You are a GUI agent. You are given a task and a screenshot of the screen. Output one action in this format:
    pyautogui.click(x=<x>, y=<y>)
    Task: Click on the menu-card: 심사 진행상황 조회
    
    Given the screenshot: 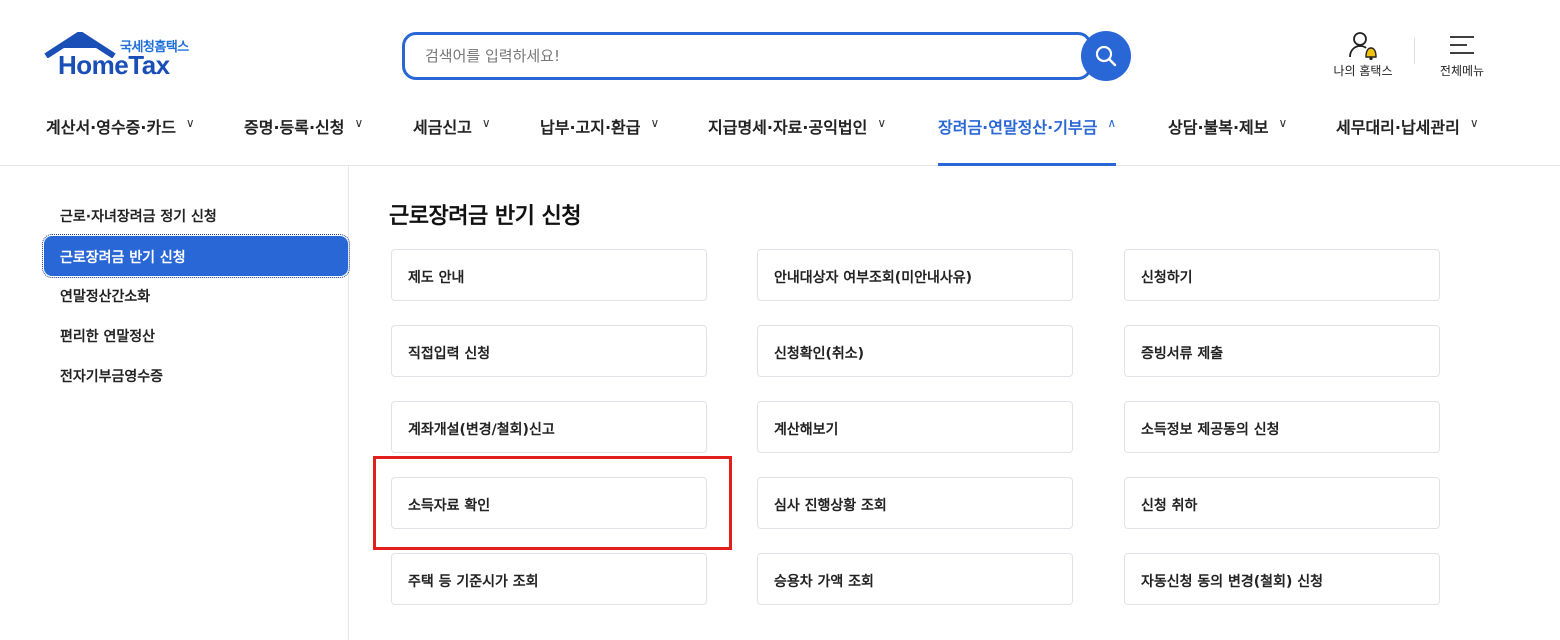 What is the action you would take?
    pyautogui.click(x=915, y=503)
    